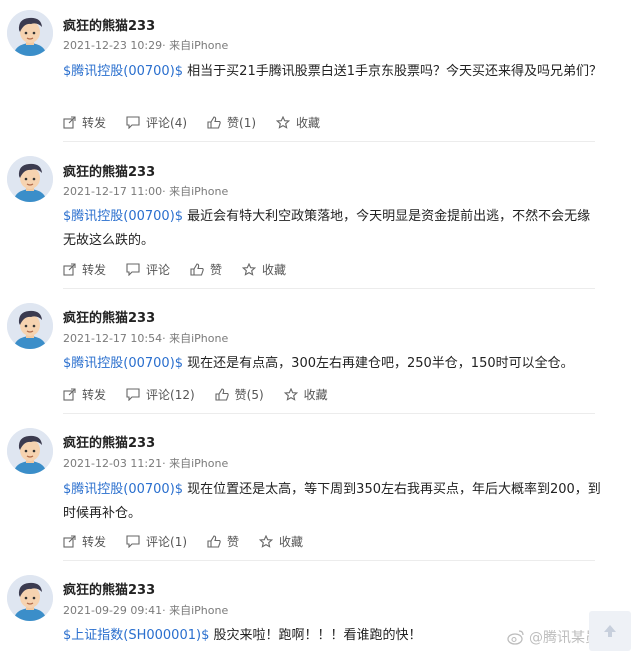  What do you see at coordinates (249, 395) in the screenshot?
I see `like-label: 赞(5)` at bounding box center [249, 395].